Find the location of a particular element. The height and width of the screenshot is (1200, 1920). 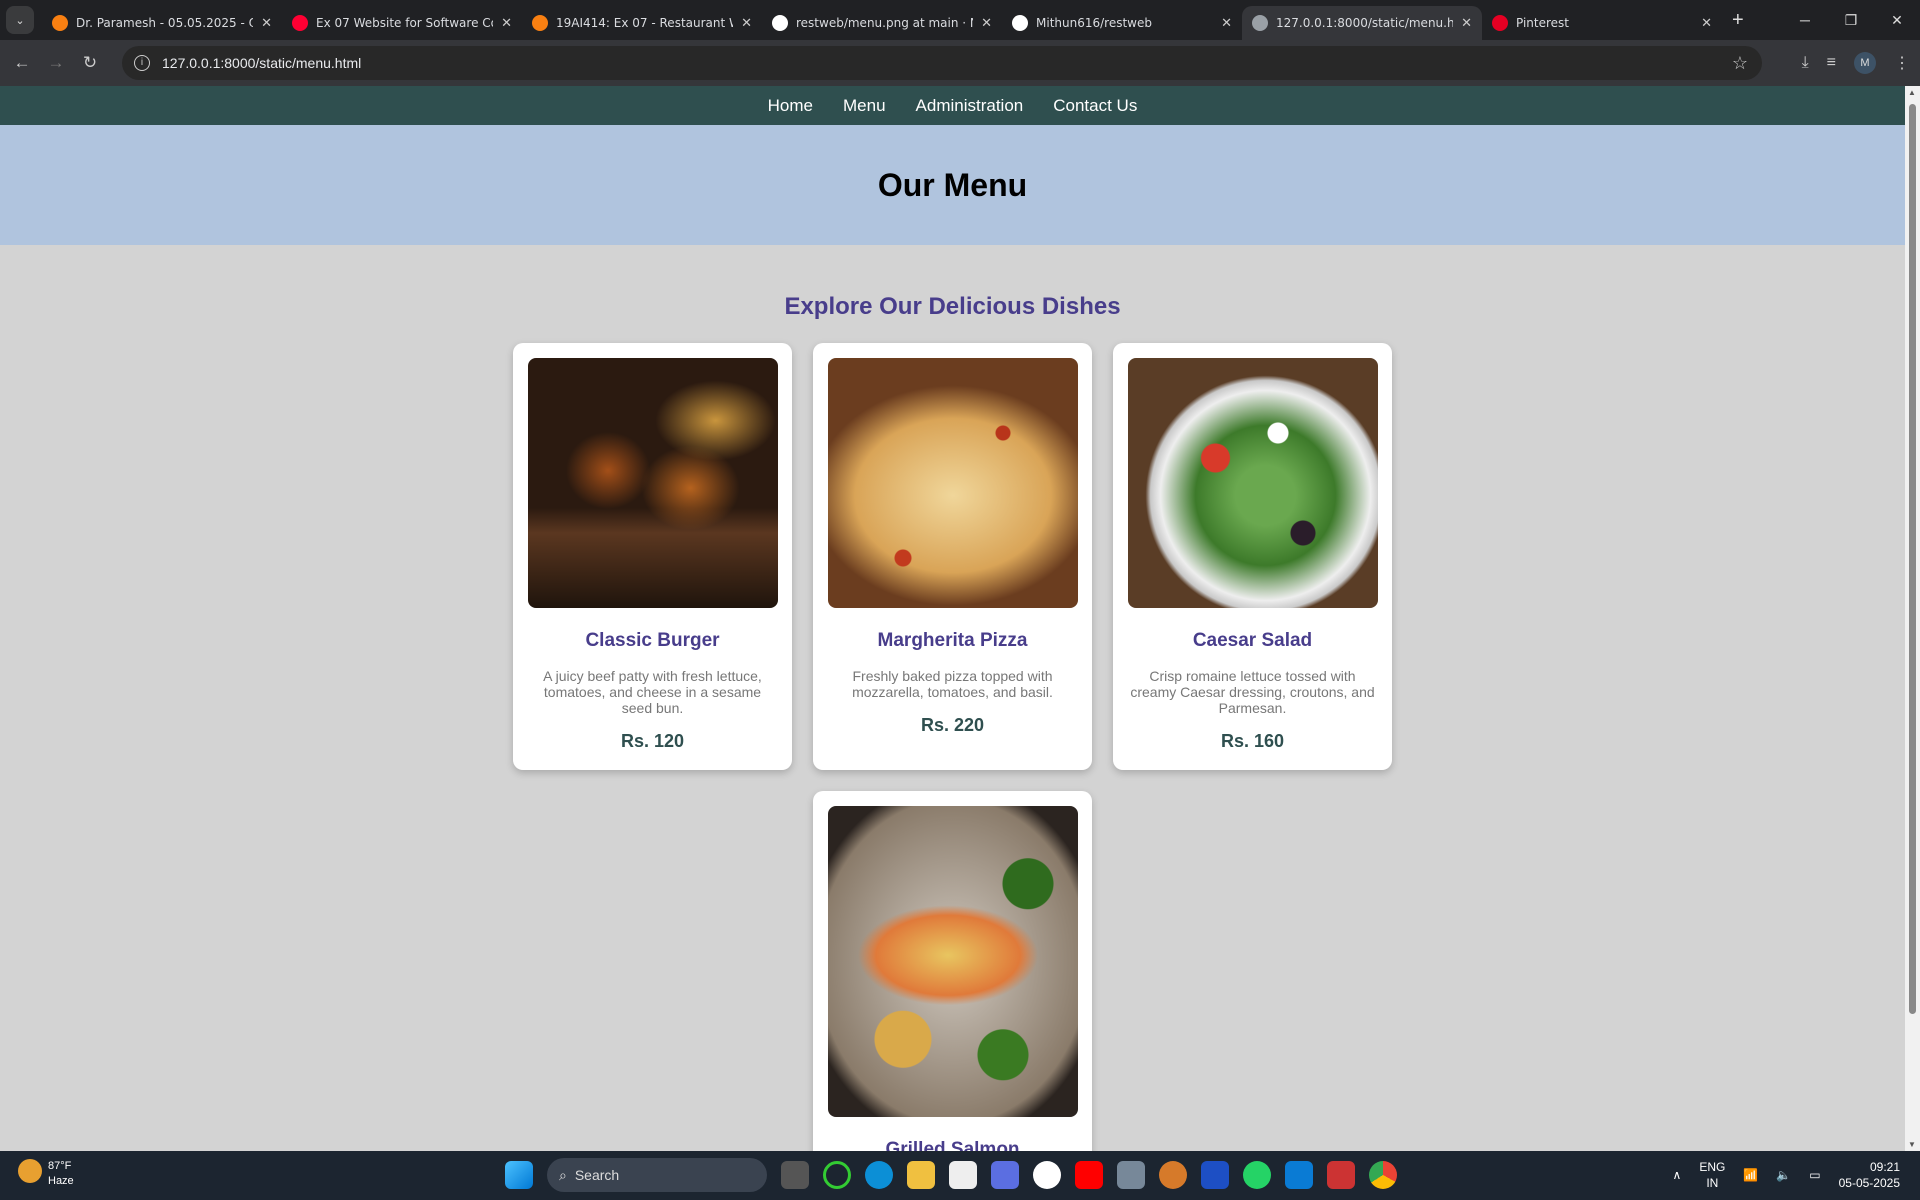

browser-tab: Pinterest ✕ is located at coordinates (1602, 23).